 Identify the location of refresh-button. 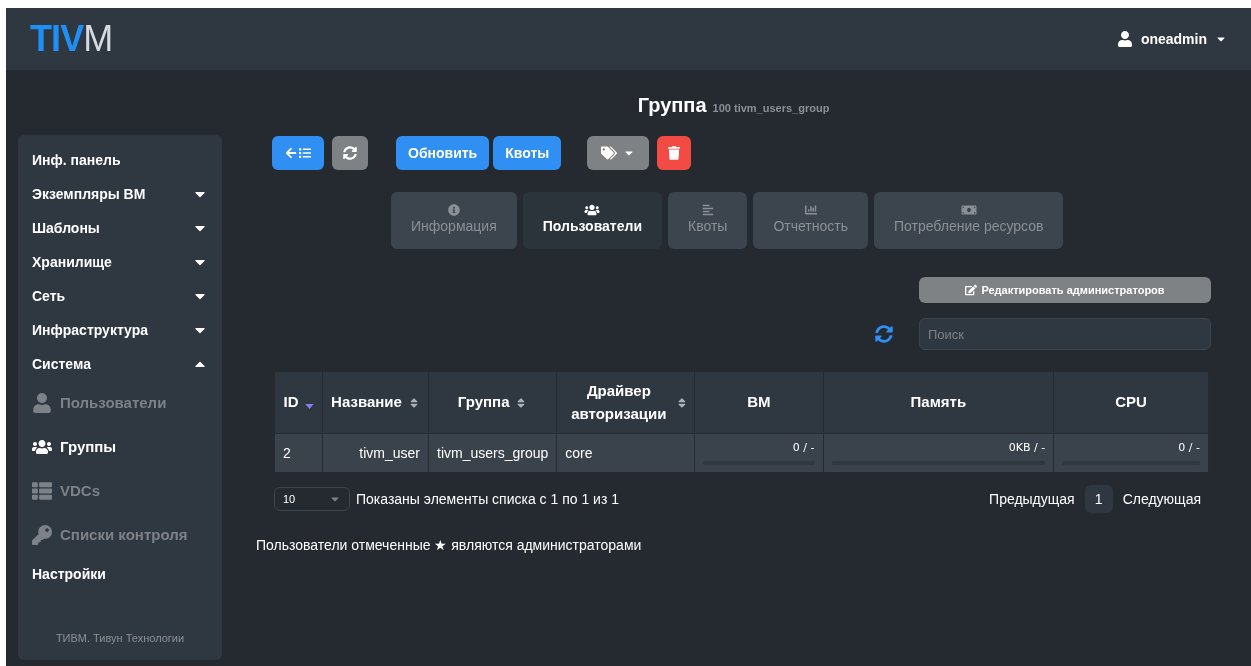
(350, 153).